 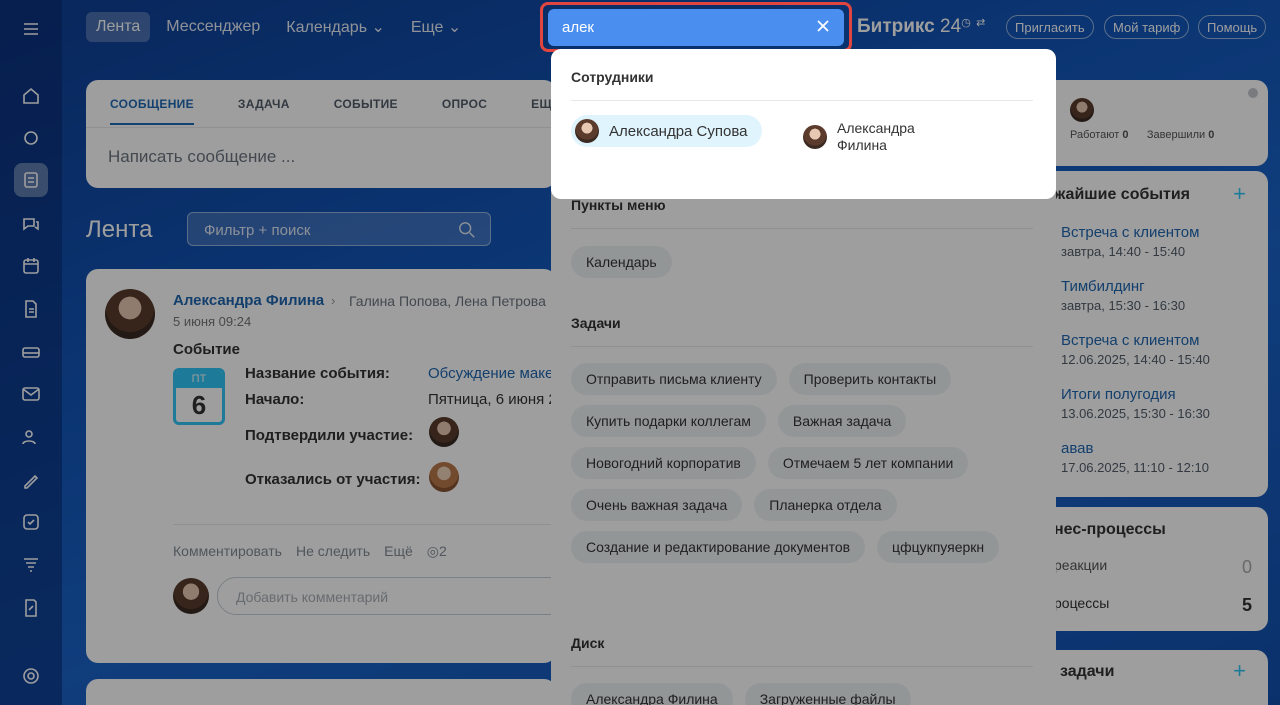 What do you see at coordinates (31, 437) in the screenshot?
I see `contacts-icon` at bounding box center [31, 437].